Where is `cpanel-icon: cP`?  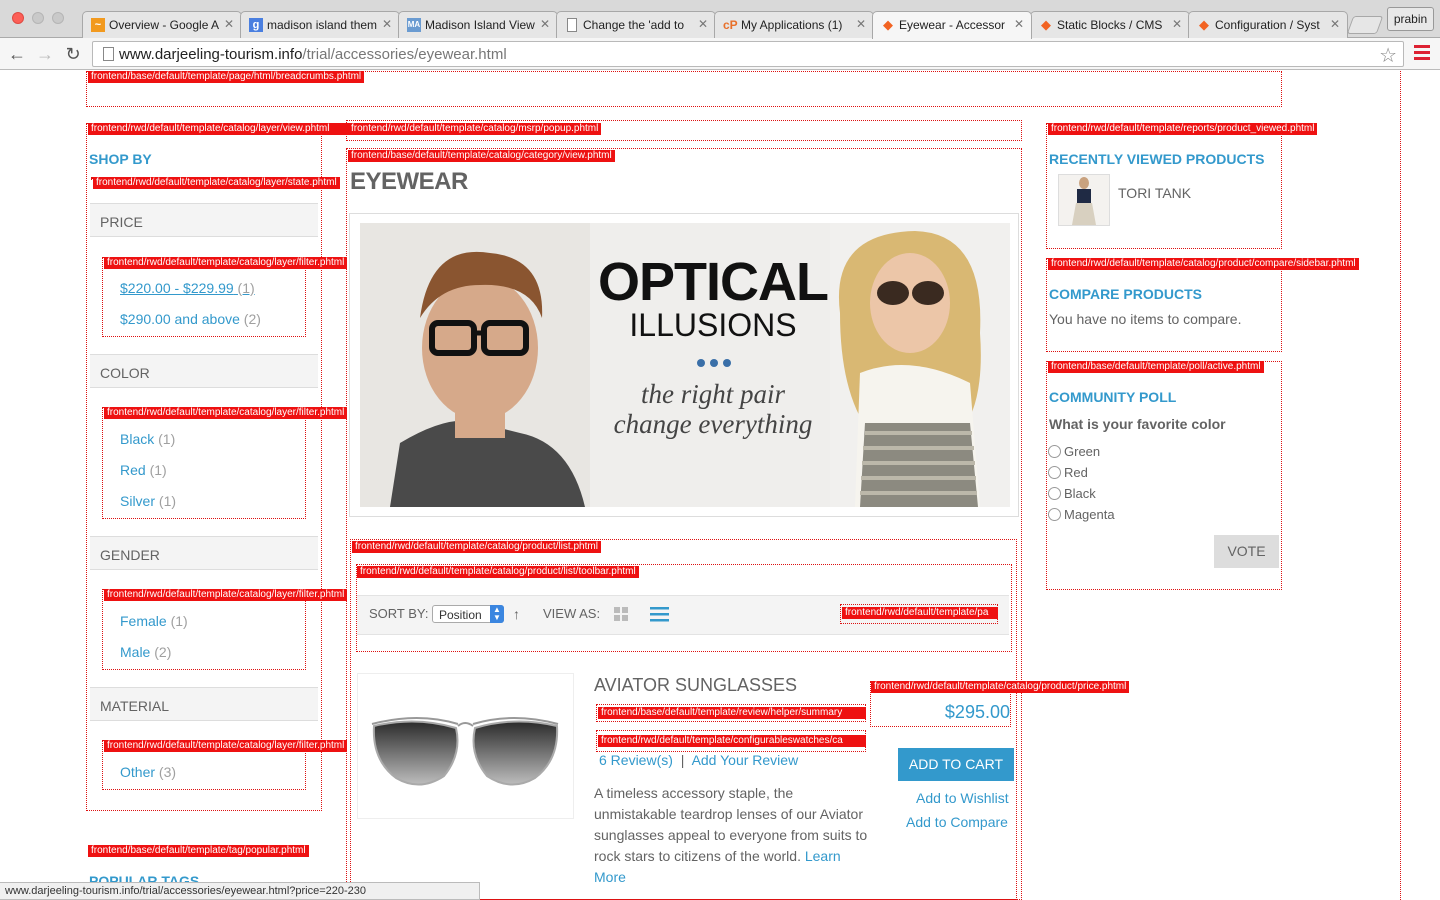 cpanel-icon: cP is located at coordinates (730, 25).